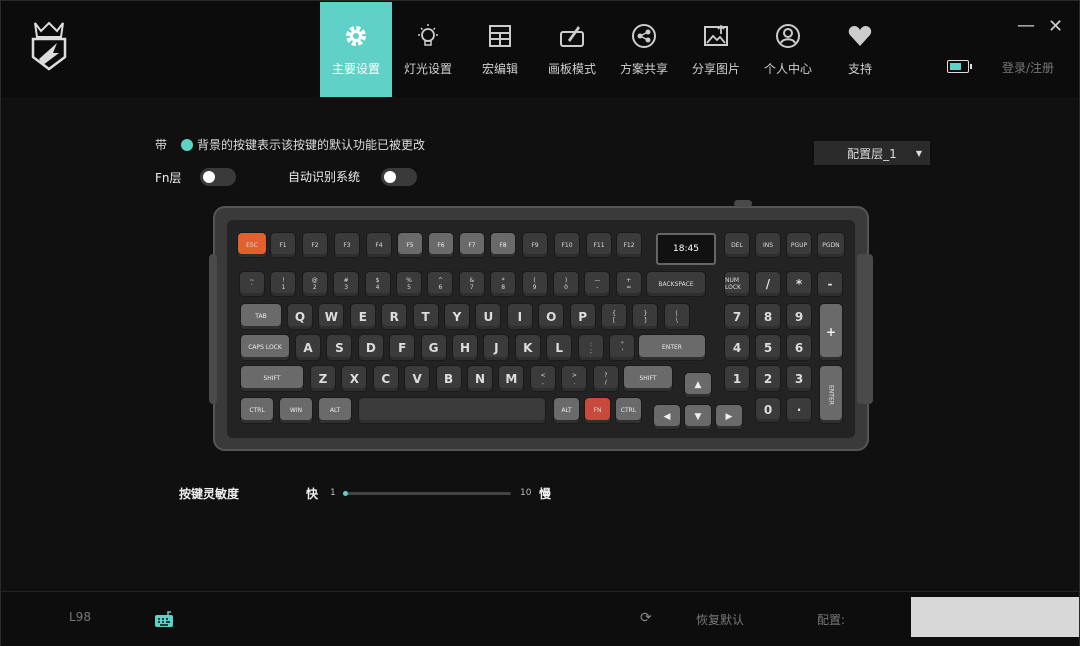 Image resolution: width=1080 pixels, height=646 pixels. I want to click on key-x: X, so click(354, 378).